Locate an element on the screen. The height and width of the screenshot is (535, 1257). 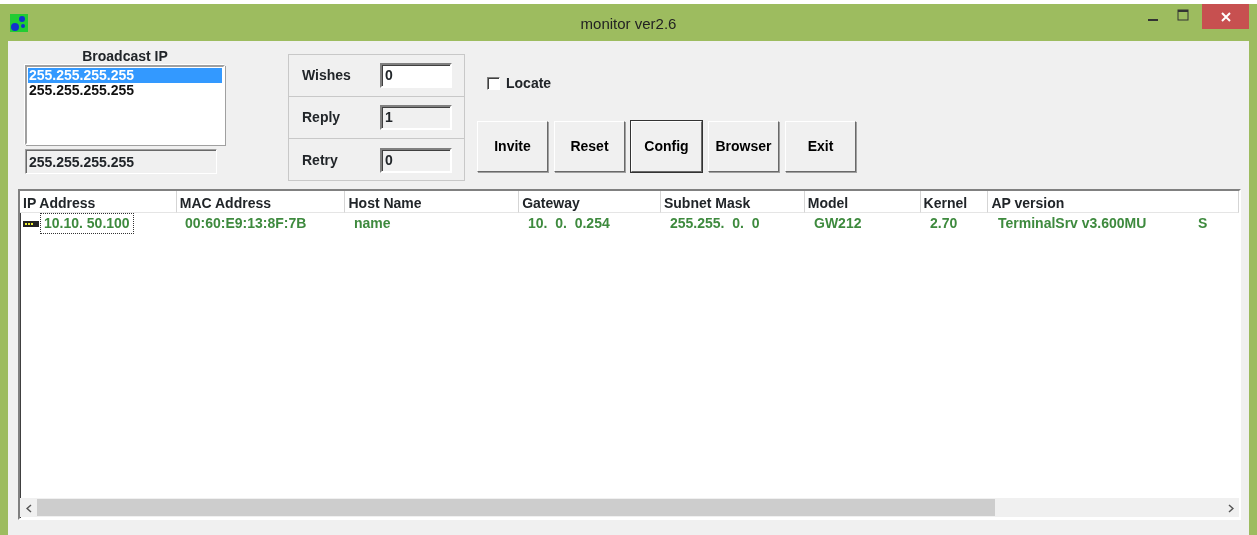
broadcast-ip-label: Broadcast IP is located at coordinates (125, 56).